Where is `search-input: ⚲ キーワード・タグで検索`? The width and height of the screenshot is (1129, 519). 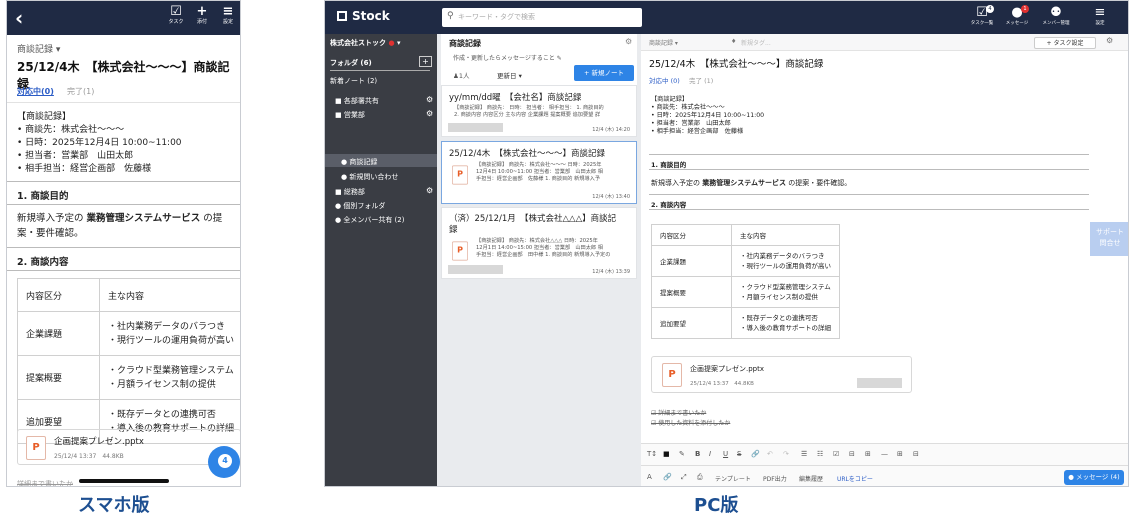 search-input: ⚲ キーワード・タグで検索 is located at coordinates (542, 17).